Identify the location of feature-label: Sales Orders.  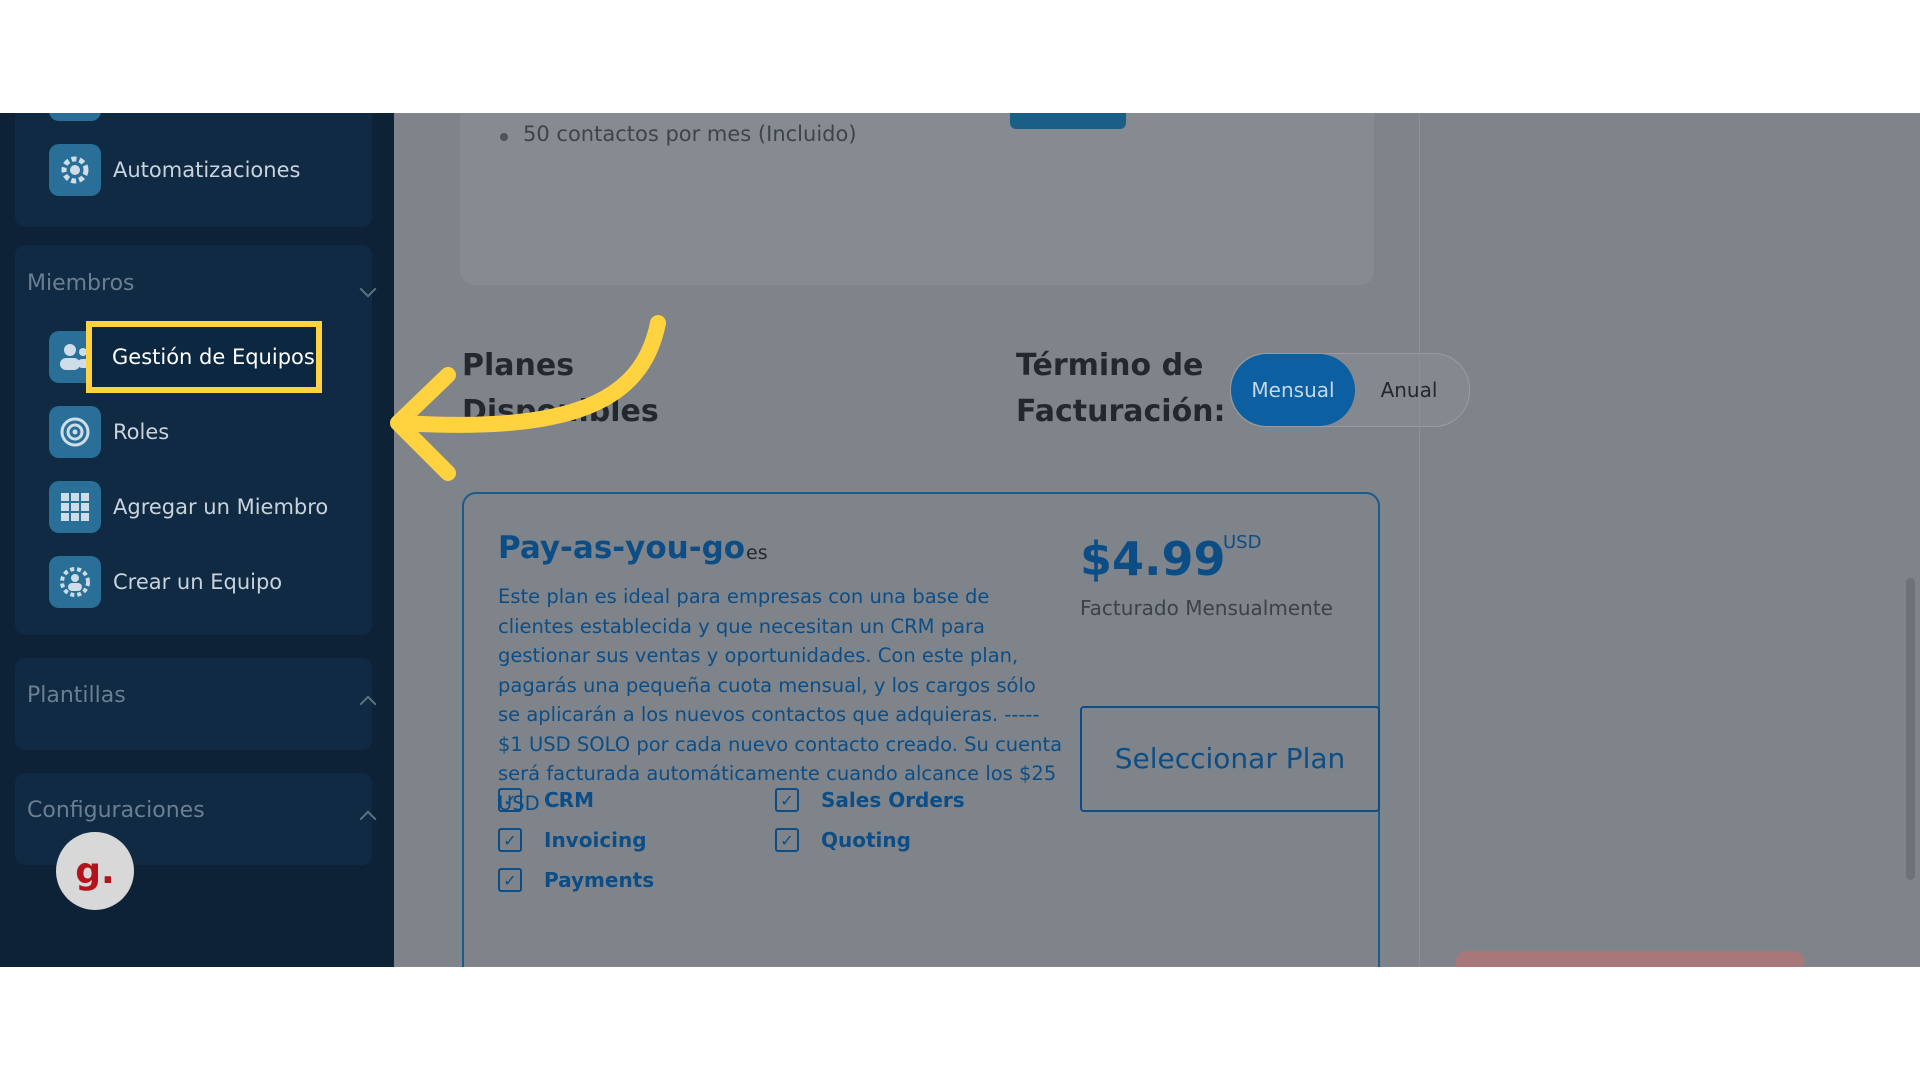
(893, 800).